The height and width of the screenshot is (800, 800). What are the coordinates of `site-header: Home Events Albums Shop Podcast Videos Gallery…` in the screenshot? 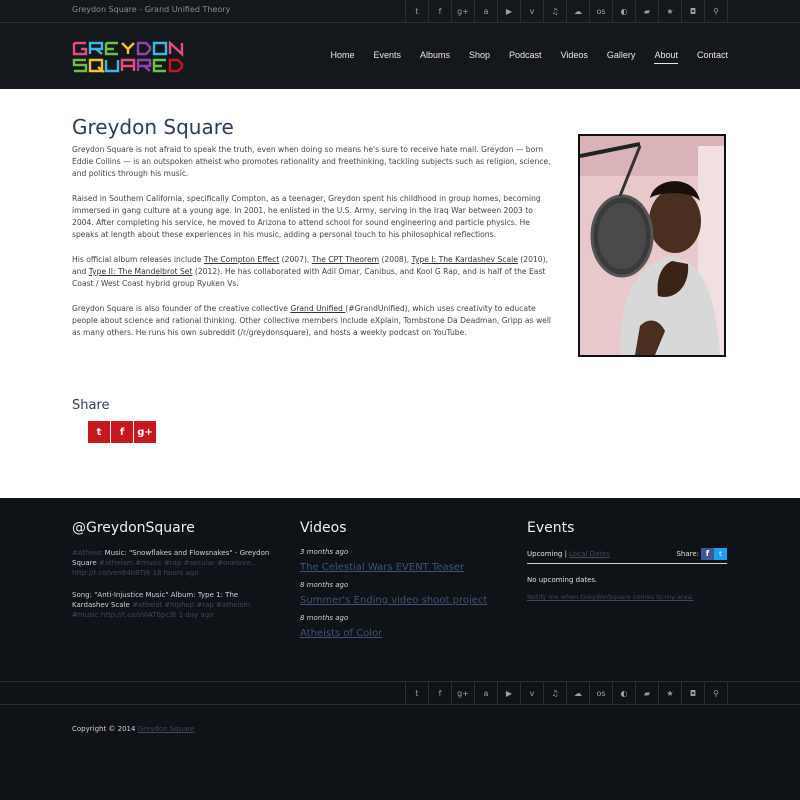 It's located at (400, 56).